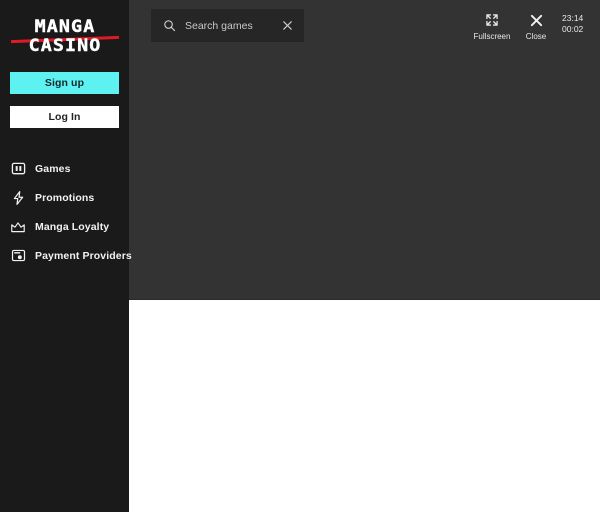  What do you see at coordinates (18, 256) in the screenshot?
I see `payment-card-icon` at bounding box center [18, 256].